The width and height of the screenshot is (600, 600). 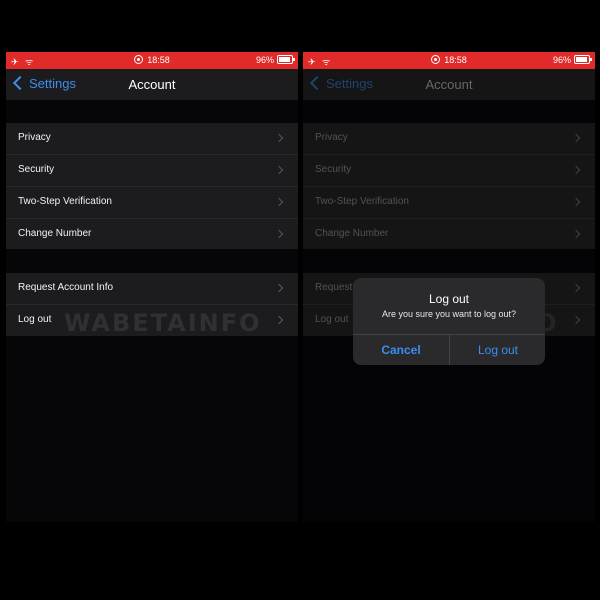 What do you see at coordinates (35, 319) in the screenshot?
I see `row-label: Log out` at bounding box center [35, 319].